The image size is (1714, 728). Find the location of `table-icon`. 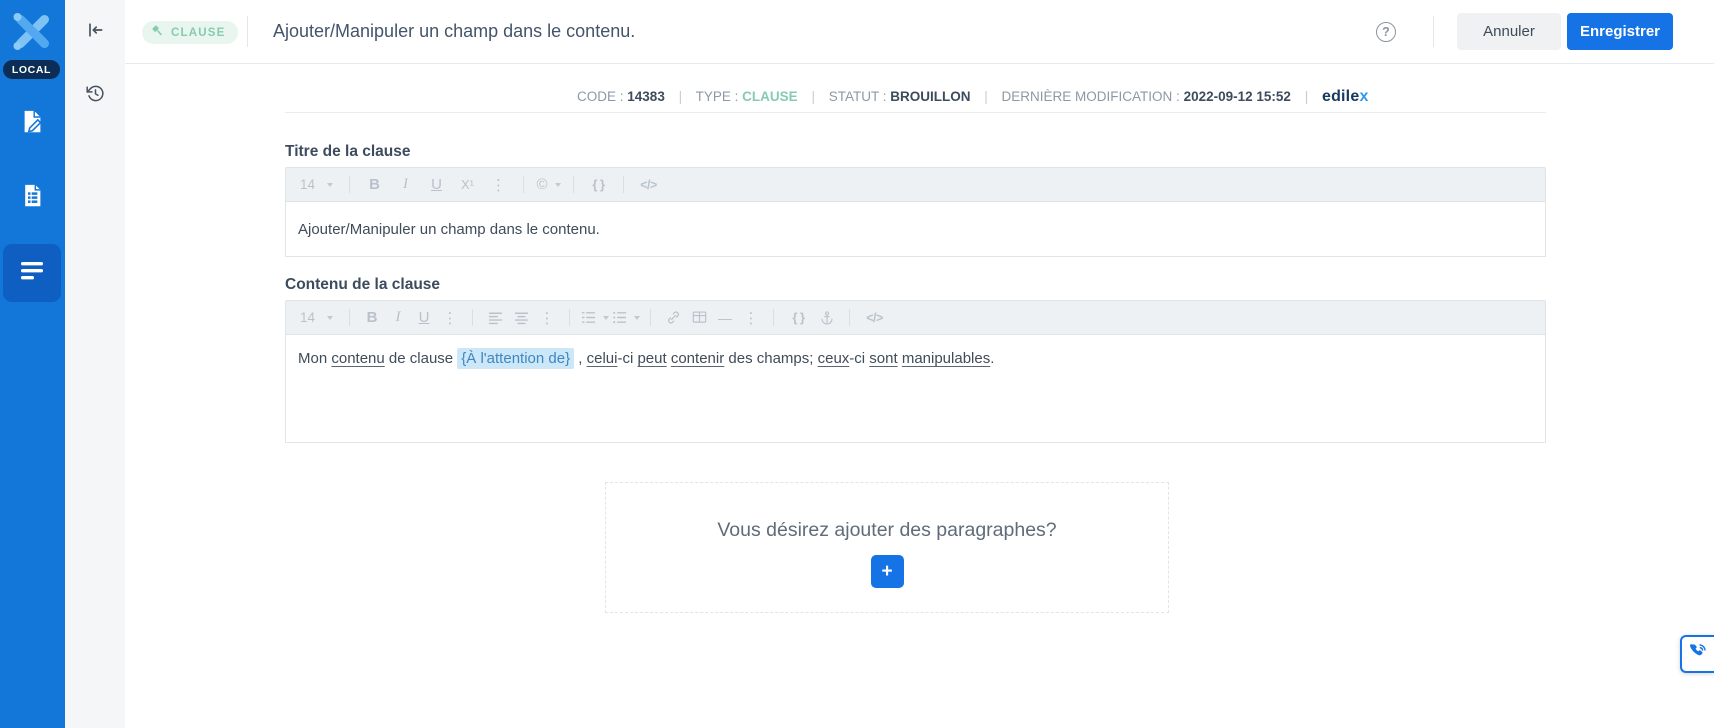

table-icon is located at coordinates (699, 317).